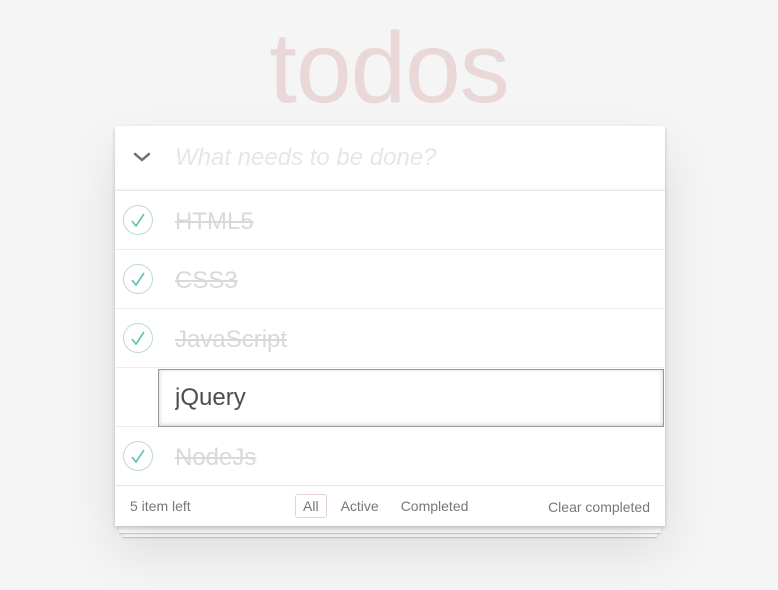 The image size is (778, 590). I want to click on todo-item: NodeJs, so click(390, 456).